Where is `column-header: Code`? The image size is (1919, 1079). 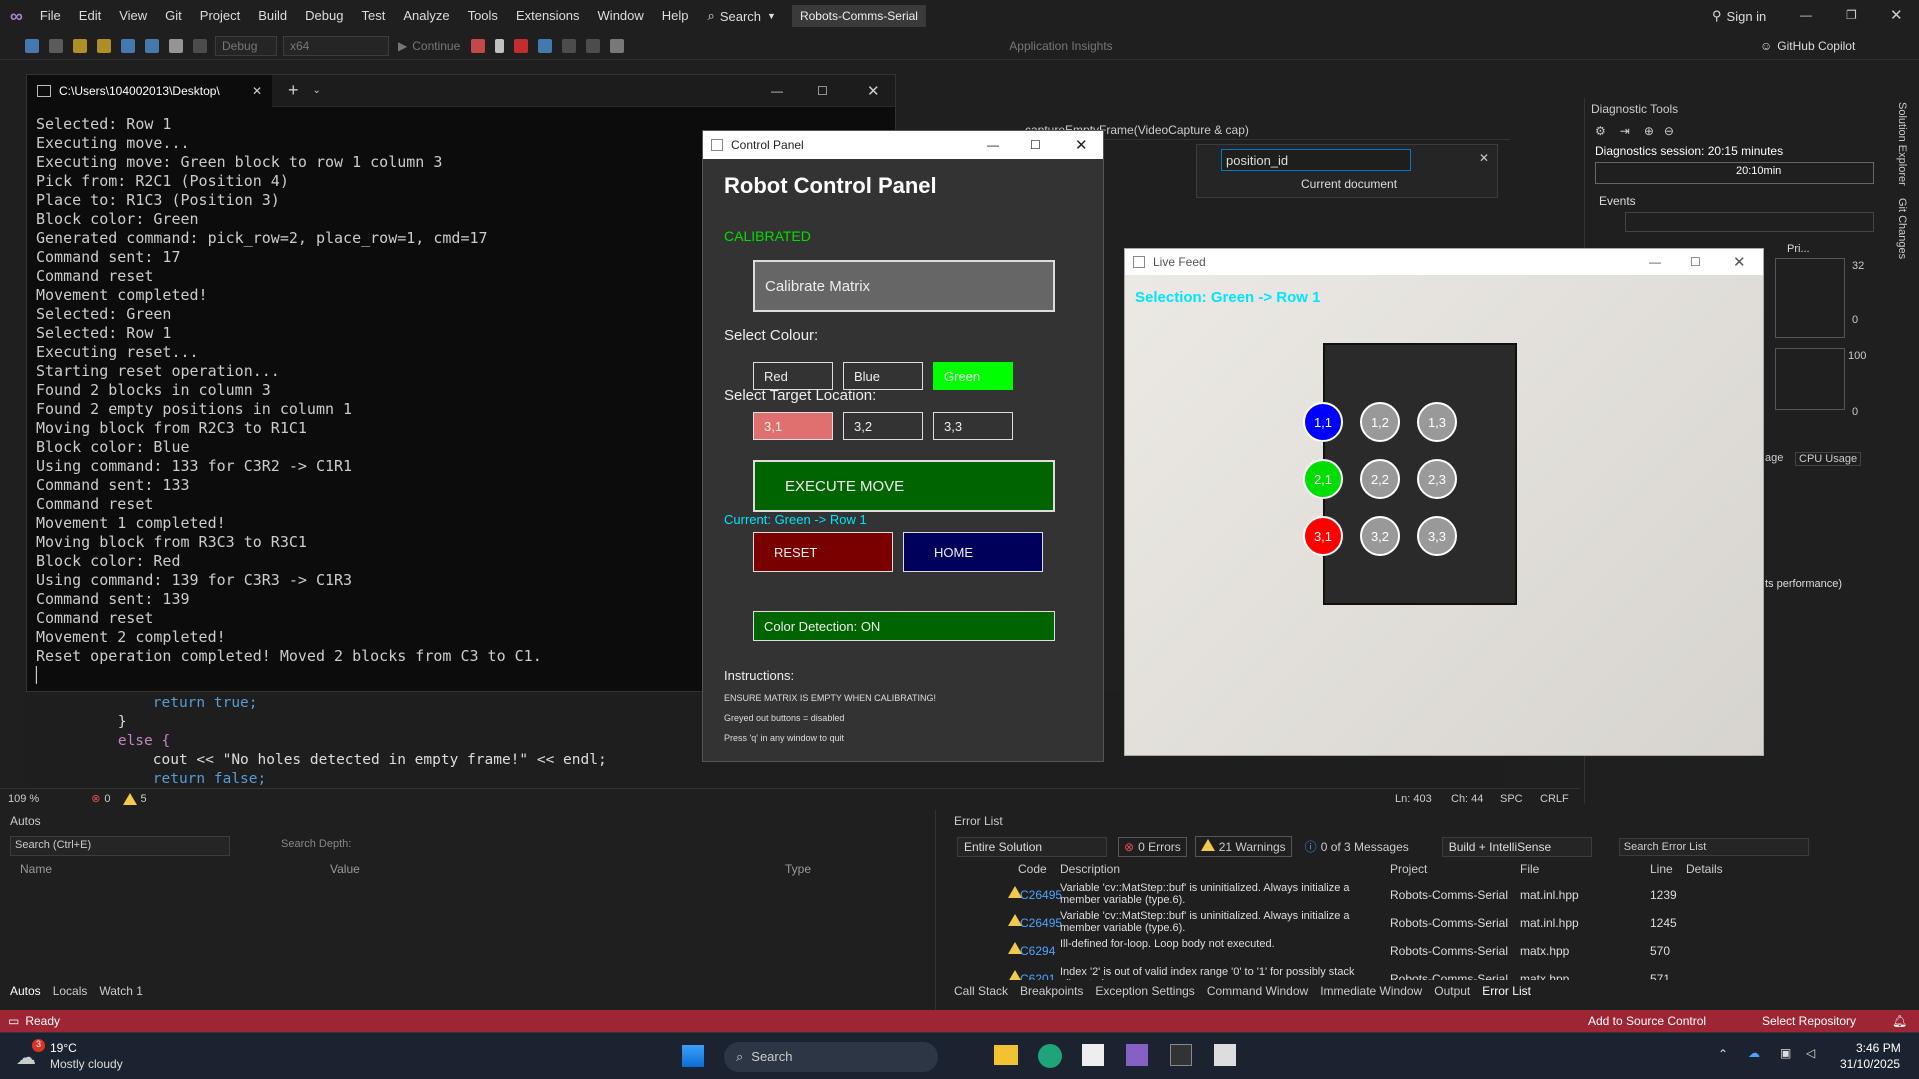
column-header: Code is located at coordinates (1032, 869).